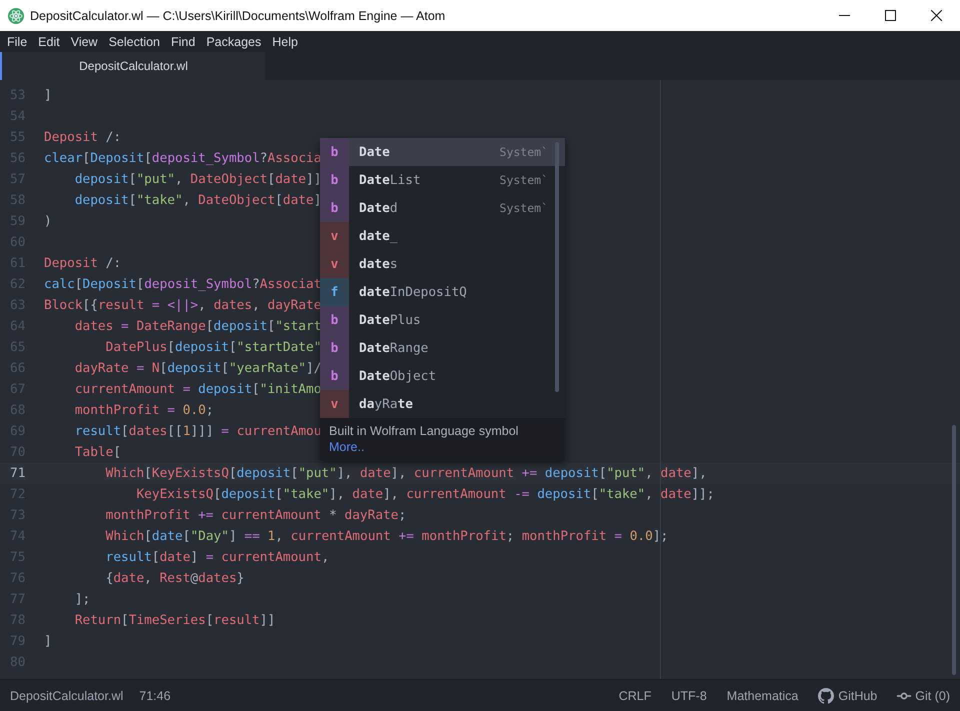 The width and height of the screenshot is (960, 711). What do you see at coordinates (285, 41) in the screenshot?
I see `menu-item: Help` at bounding box center [285, 41].